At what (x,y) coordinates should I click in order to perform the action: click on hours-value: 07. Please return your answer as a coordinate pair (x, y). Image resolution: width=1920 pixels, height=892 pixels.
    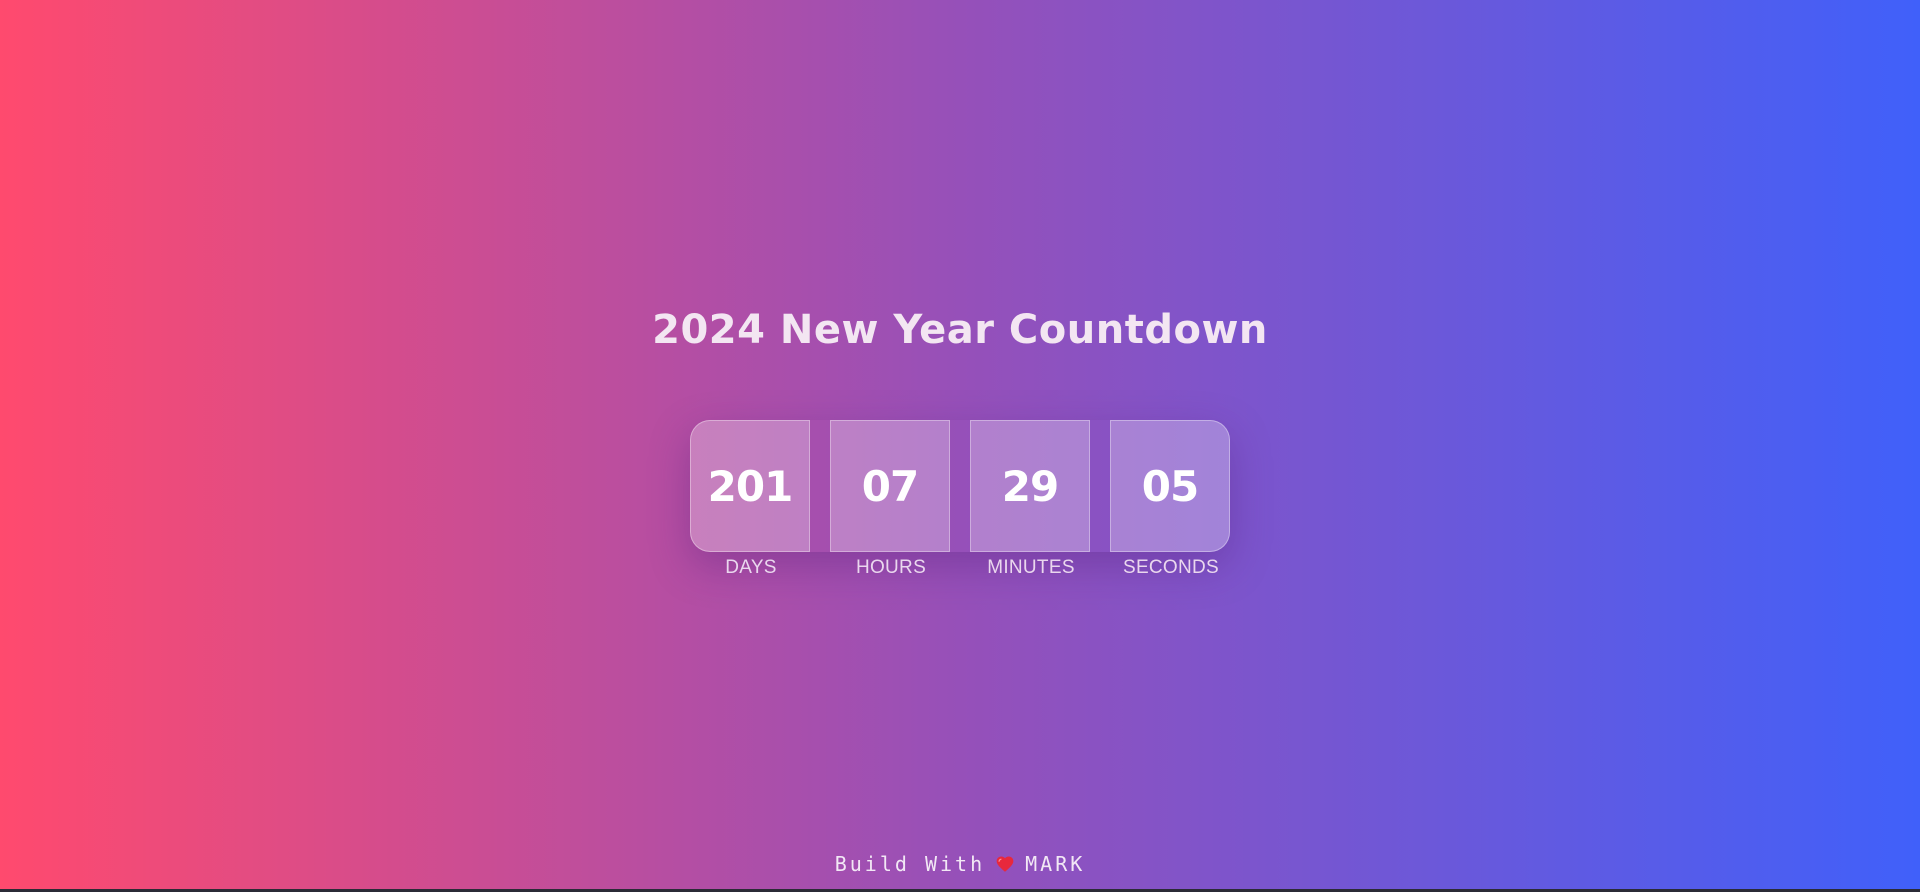
    Looking at the image, I should click on (890, 486).